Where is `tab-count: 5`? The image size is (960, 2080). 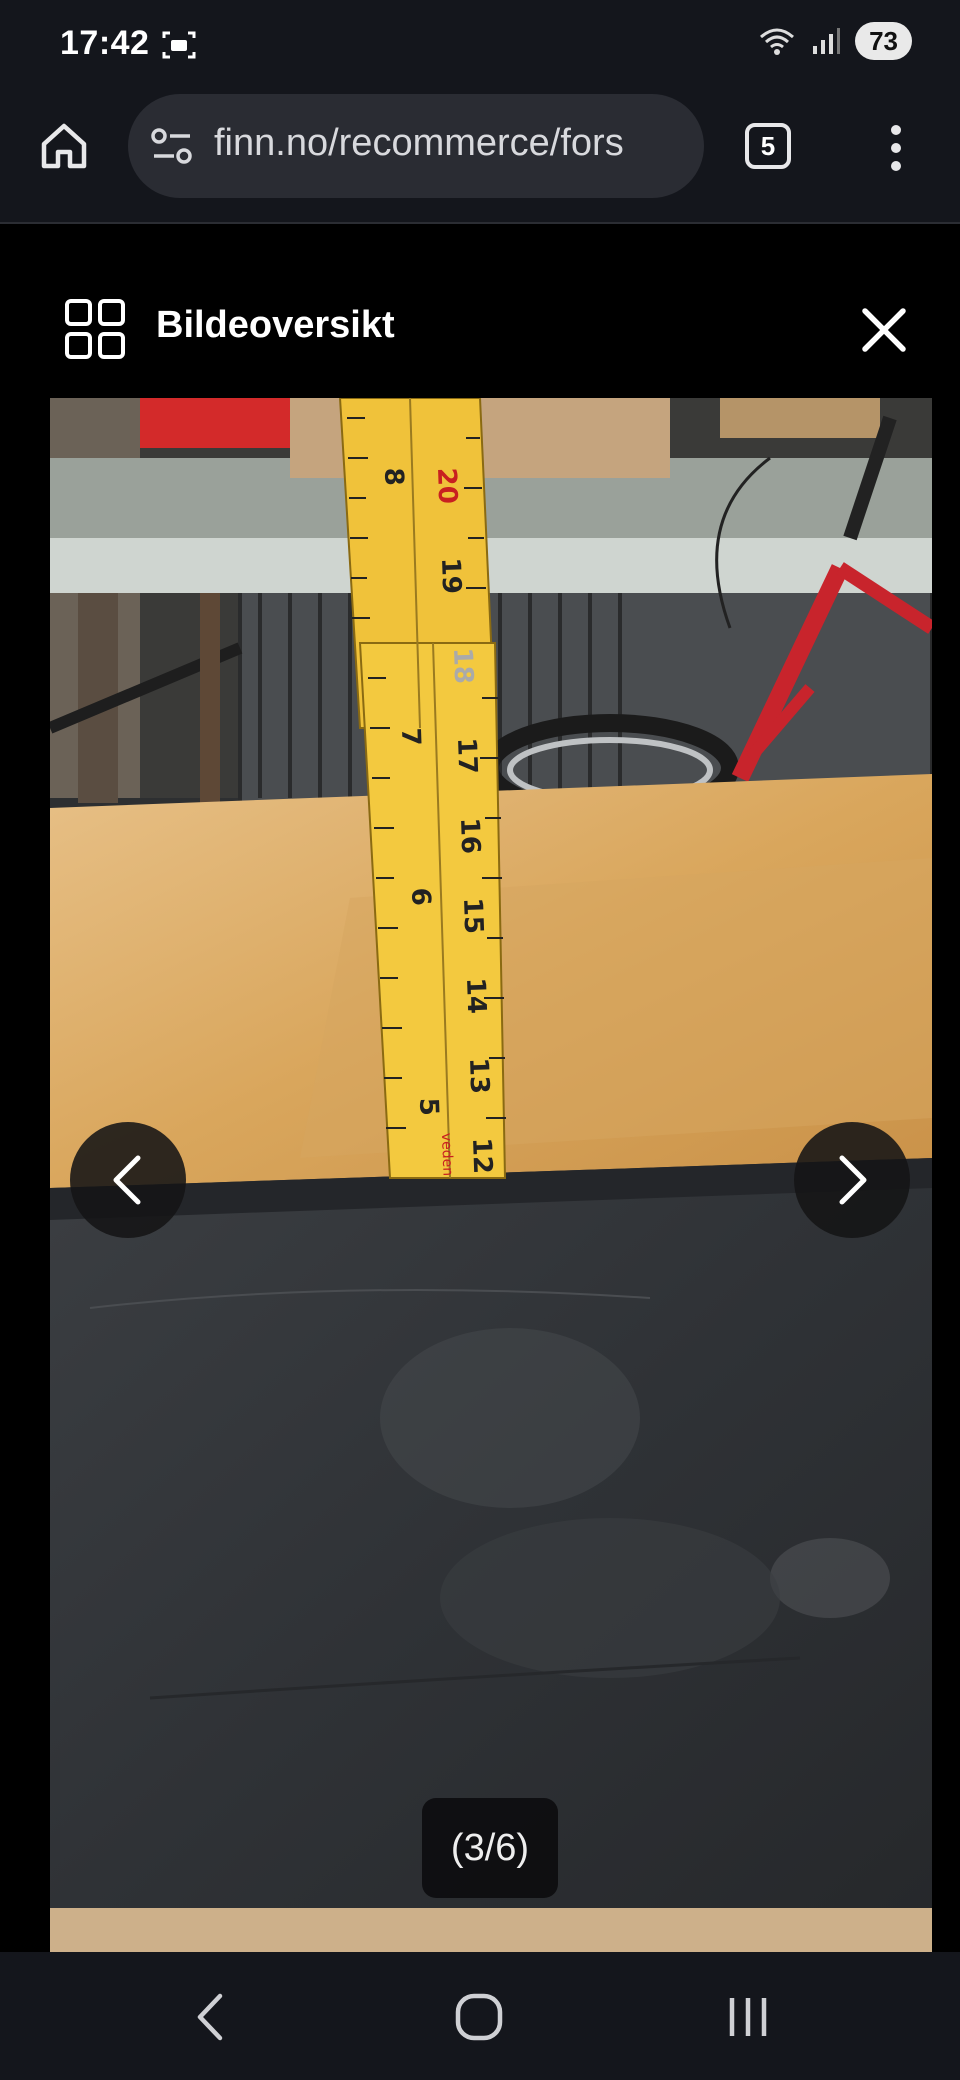 tab-count: 5 is located at coordinates (768, 146).